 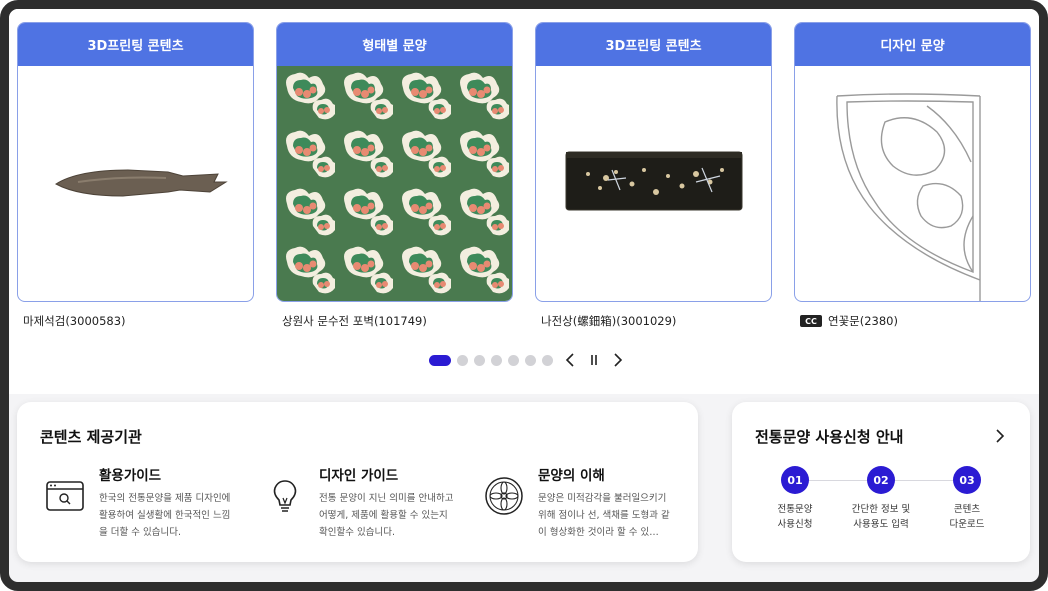 I want to click on pause-icon, so click(x=594, y=360).